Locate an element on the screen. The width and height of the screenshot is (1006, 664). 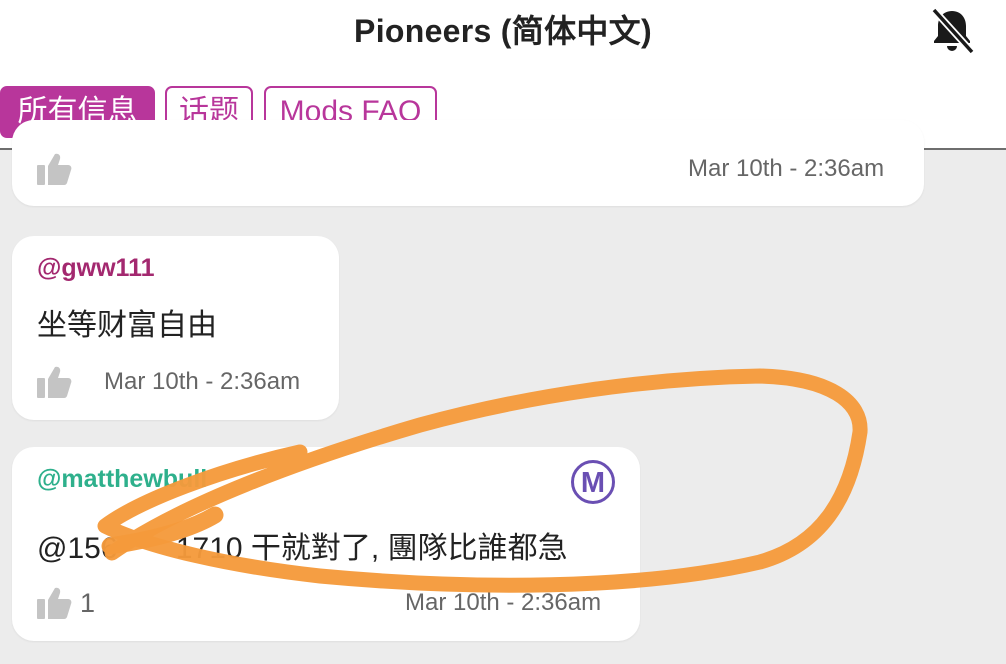
message-text: 坐等财富自由 is located at coordinates (127, 325).